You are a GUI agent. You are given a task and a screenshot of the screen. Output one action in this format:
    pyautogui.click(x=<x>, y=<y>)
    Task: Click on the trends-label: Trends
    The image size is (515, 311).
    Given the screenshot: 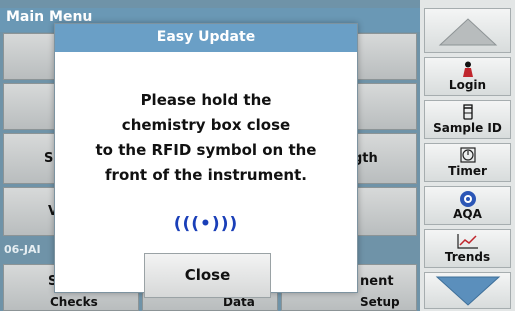 What is the action you would take?
    pyautogui.click(x=467, y=257)
    